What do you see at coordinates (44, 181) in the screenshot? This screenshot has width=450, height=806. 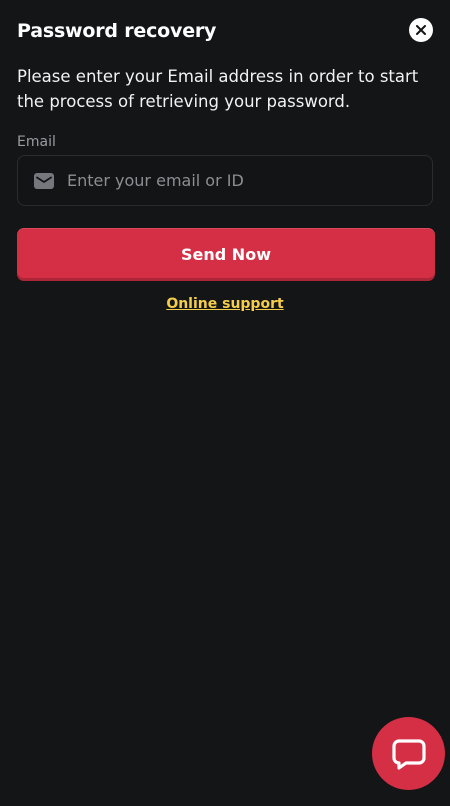 I see `envelope-icon` at bounding box center [44, 181].